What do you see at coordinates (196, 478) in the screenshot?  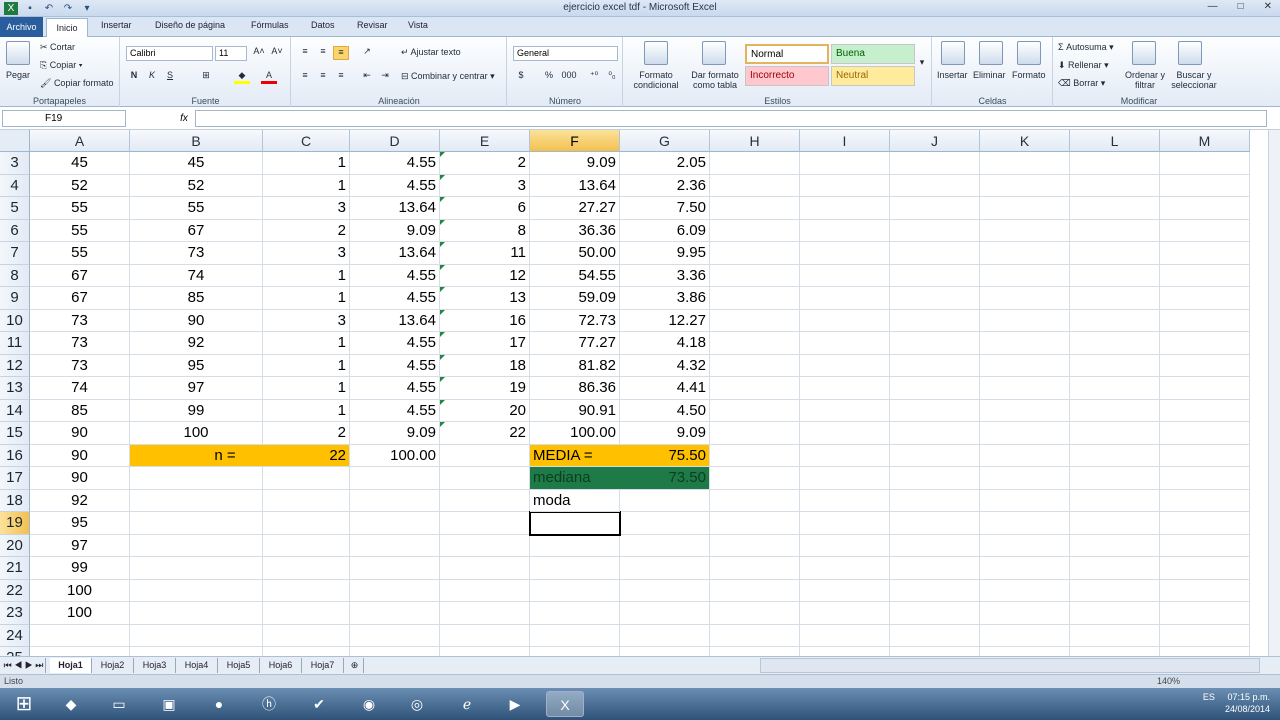 I see `cell-b17` at bounding box center [196, 478].